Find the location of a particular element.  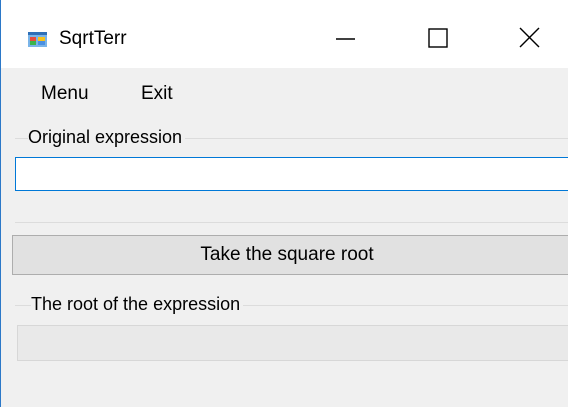

original-expression-input is located at coordinates (291, 174).